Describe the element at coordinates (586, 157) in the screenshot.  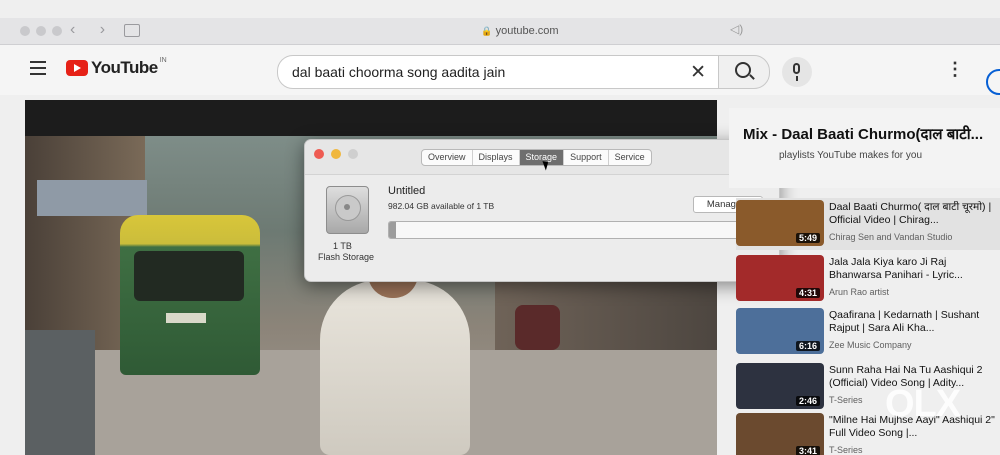
I see `tab-support: Support` at that location.